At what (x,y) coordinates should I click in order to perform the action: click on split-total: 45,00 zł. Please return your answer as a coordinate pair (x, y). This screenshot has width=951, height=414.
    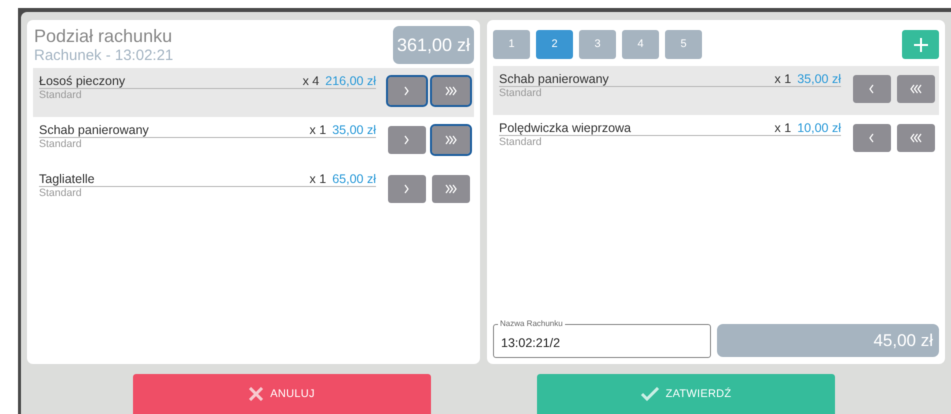
    Looking at the image, I should click on (828, 340).